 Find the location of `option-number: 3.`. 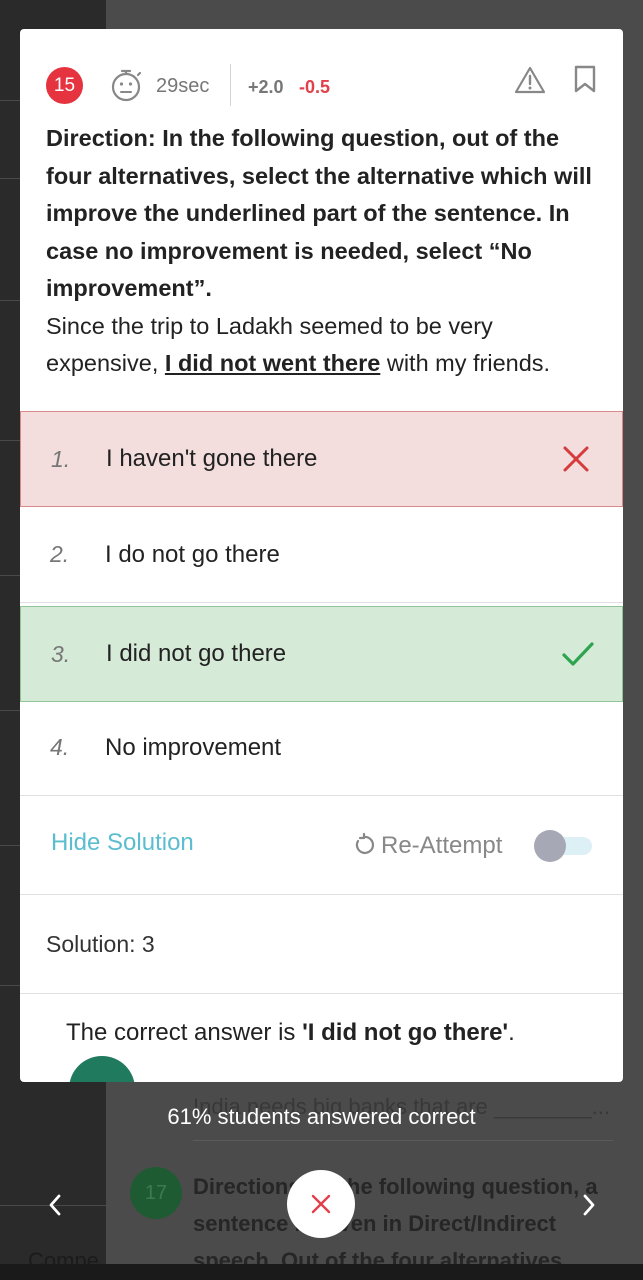

option-number: 3. is located at coordinates (61, 653).